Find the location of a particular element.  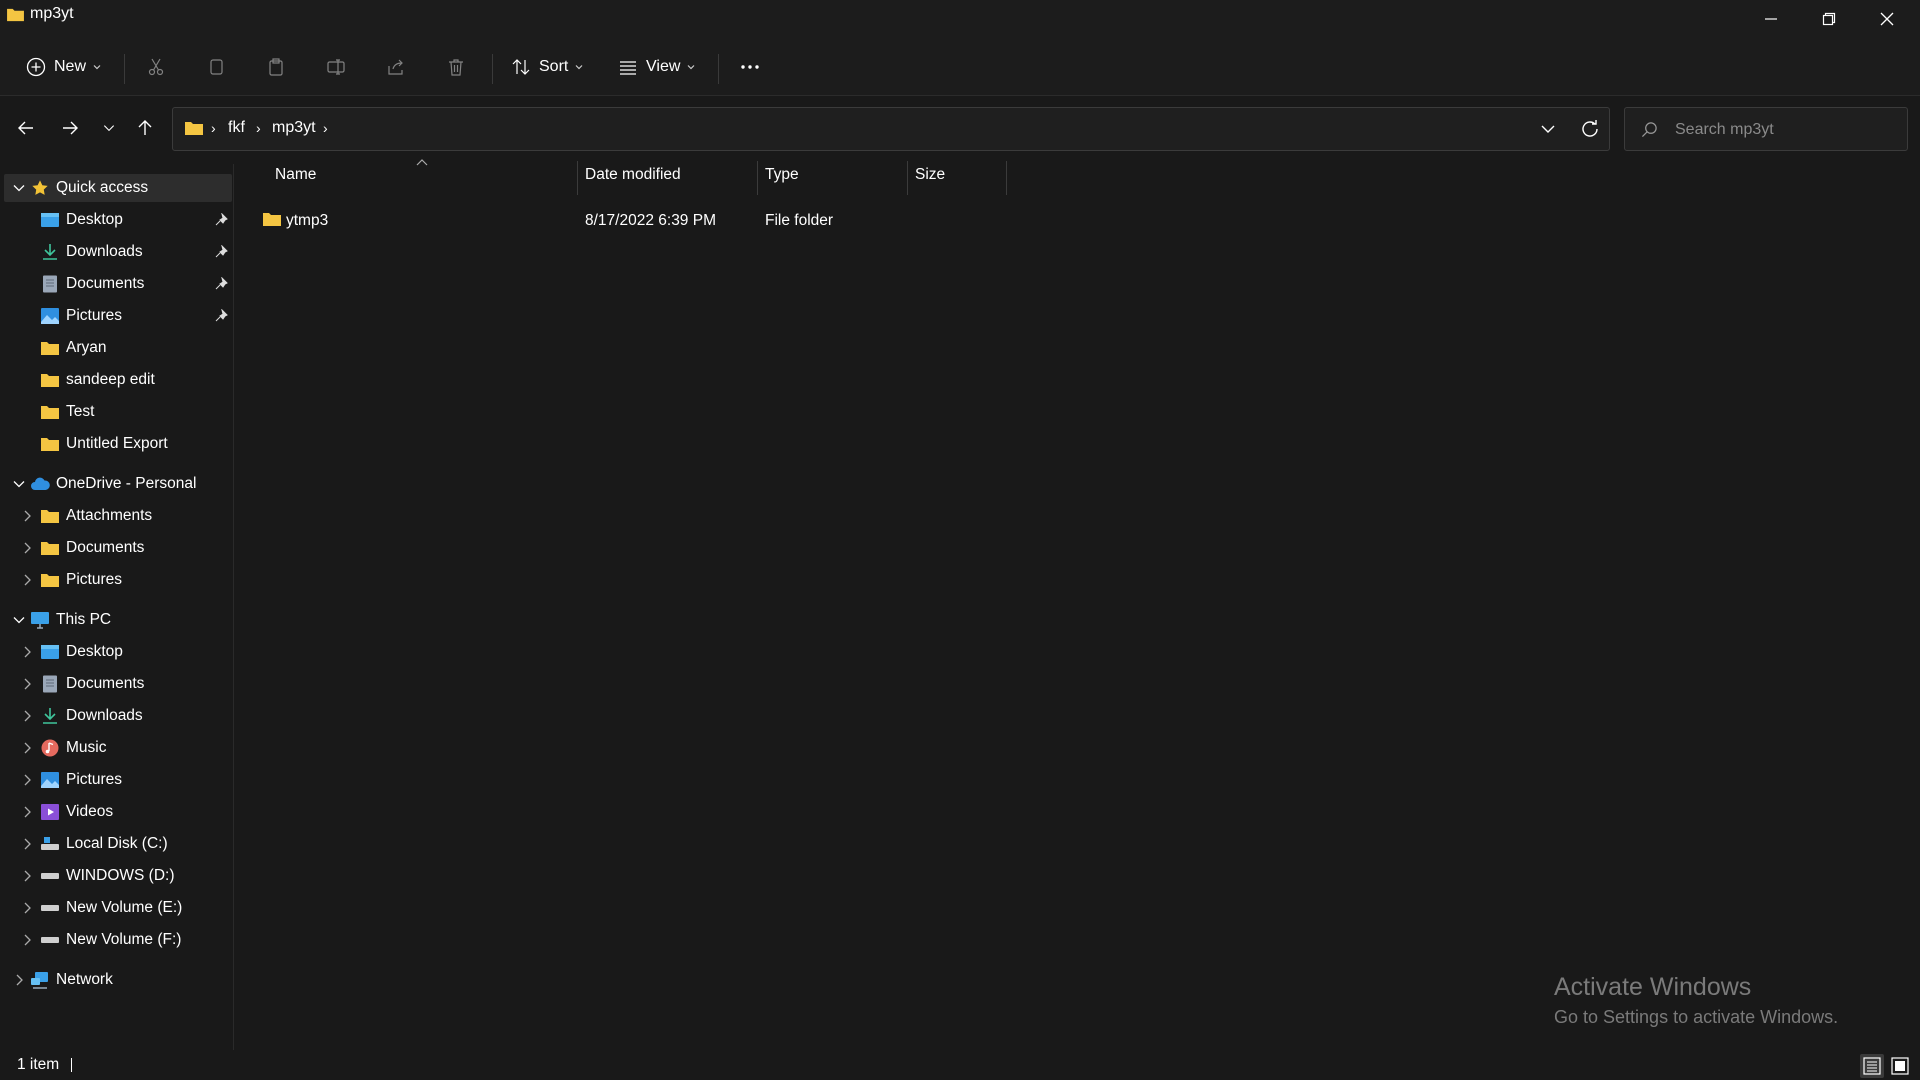

sidebar-item-label: WINDOWS (D:) is located at coordinates (120, 875).